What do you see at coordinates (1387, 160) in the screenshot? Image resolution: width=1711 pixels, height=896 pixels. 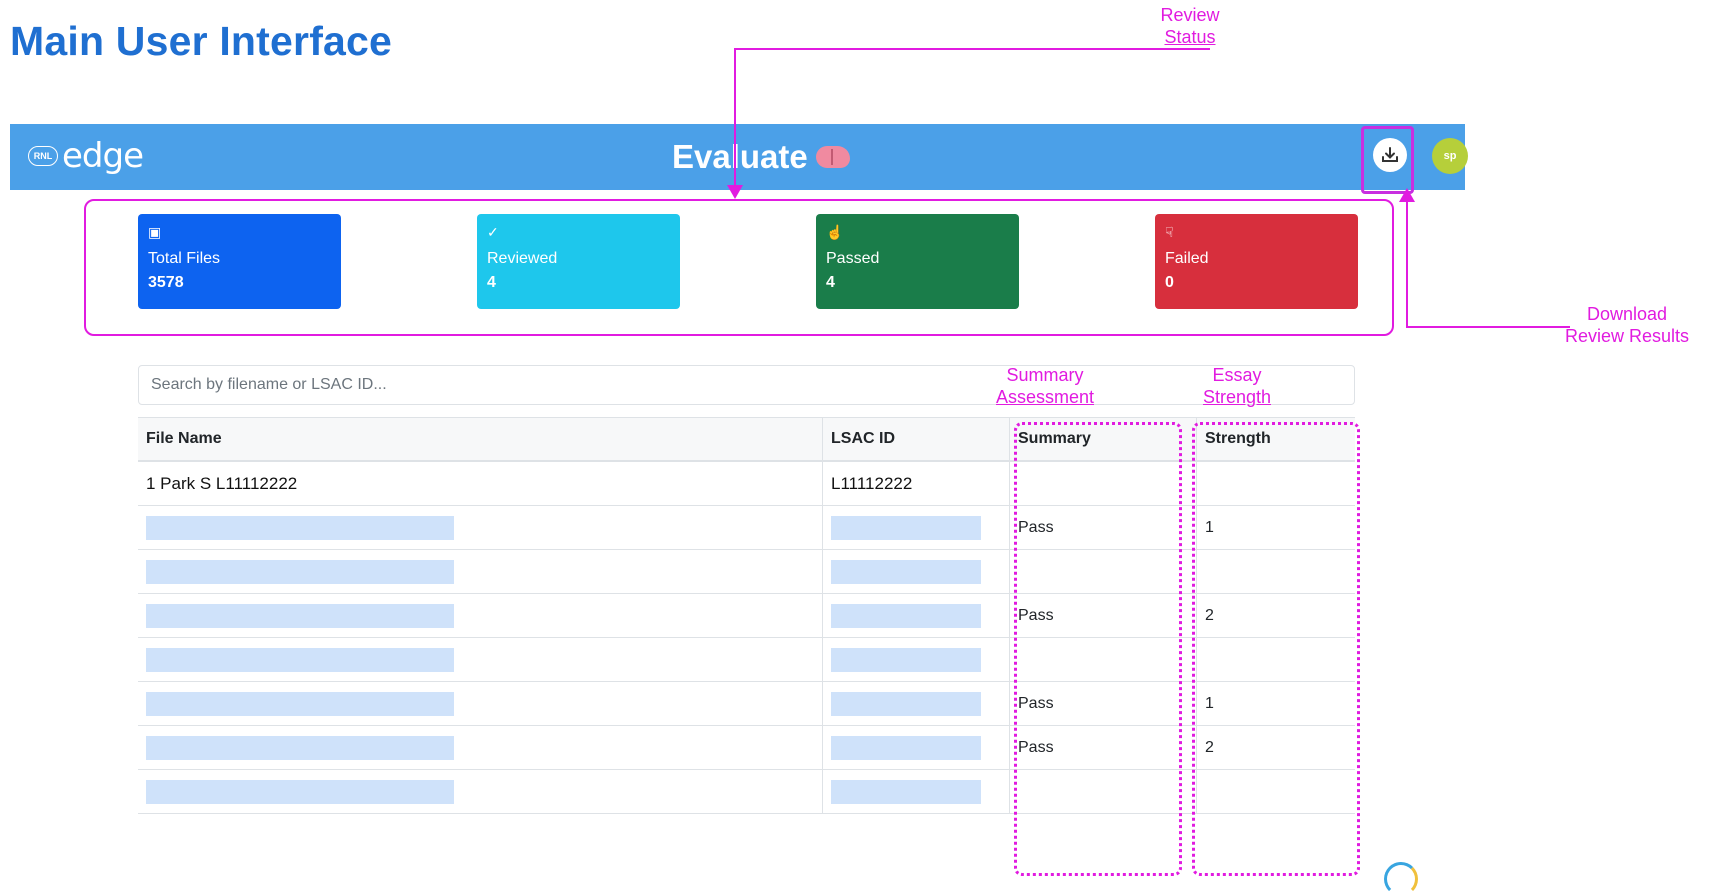 I see `download-highlight-box` at bounding box center [1387, 160].